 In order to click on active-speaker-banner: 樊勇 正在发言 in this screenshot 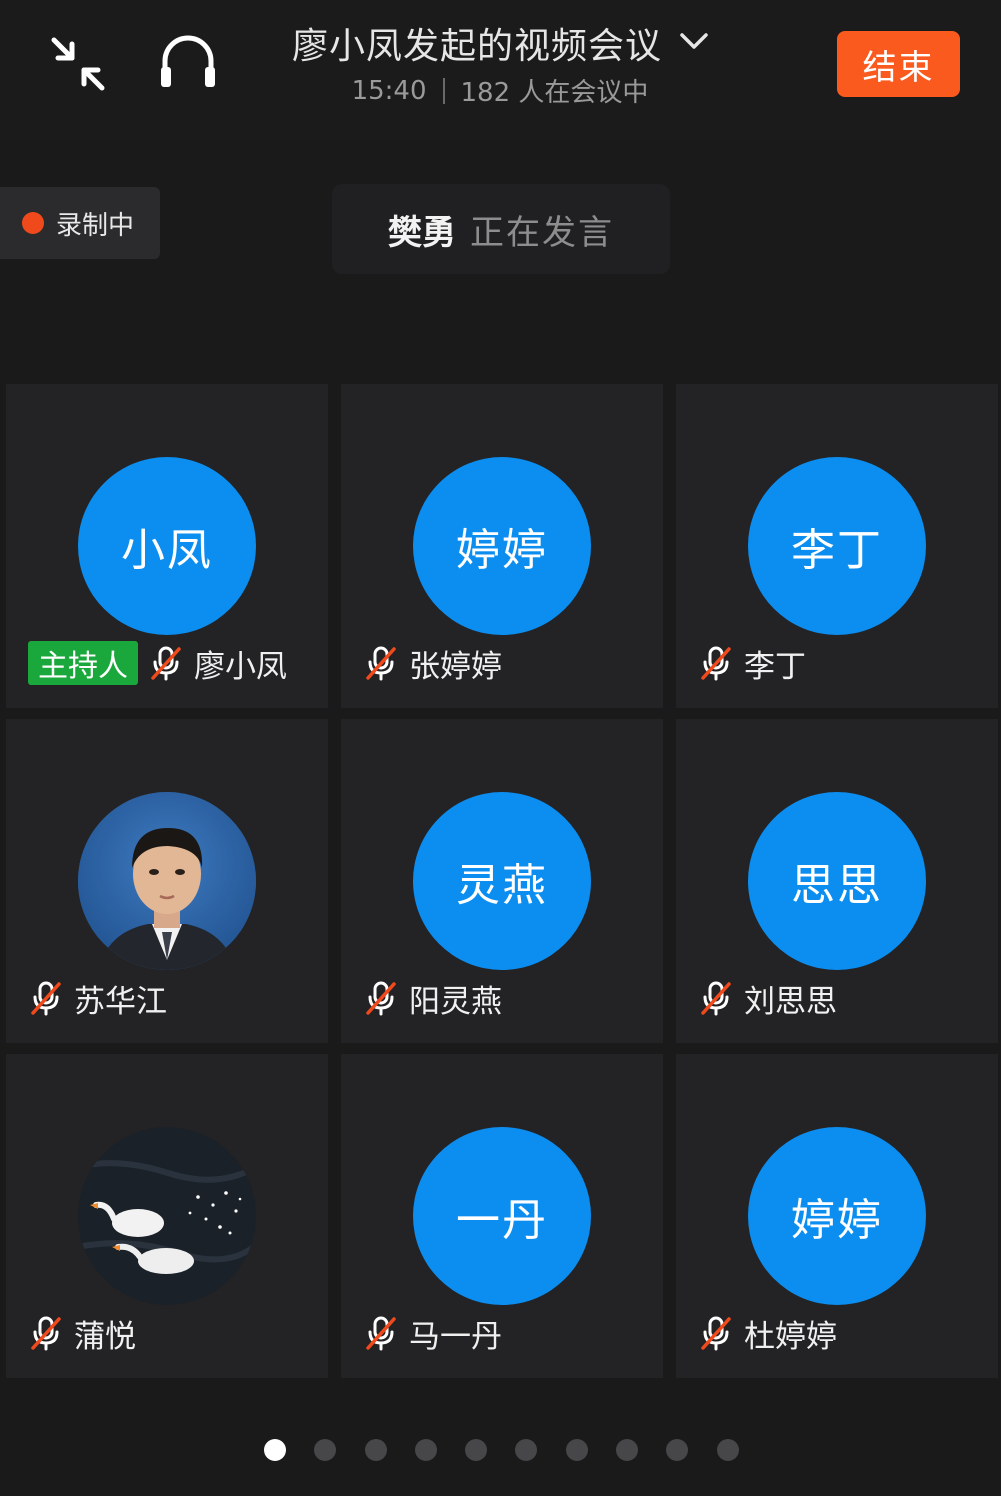, I will do `click(501, 229)`.